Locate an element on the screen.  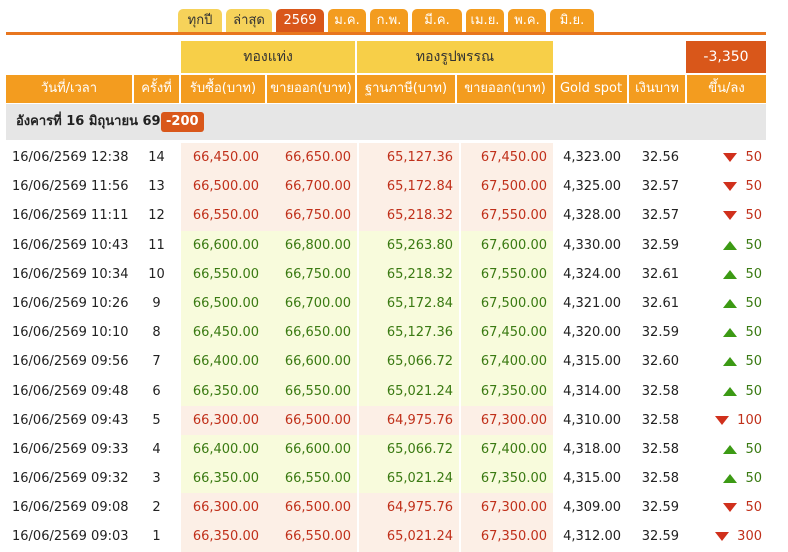
tab-month-jan: ม.ค. is located at coordinates (347, 21).